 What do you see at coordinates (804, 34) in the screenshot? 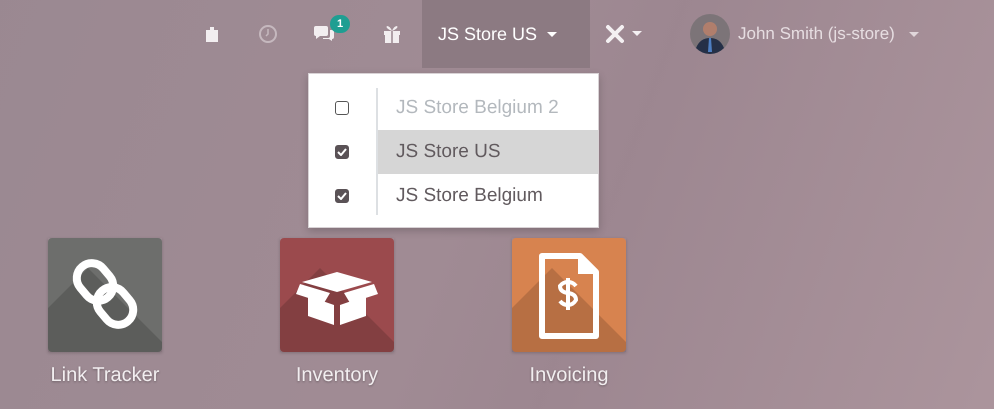
I see `user-menu: John Smith (js-store)` at bounding box center [804, 34].